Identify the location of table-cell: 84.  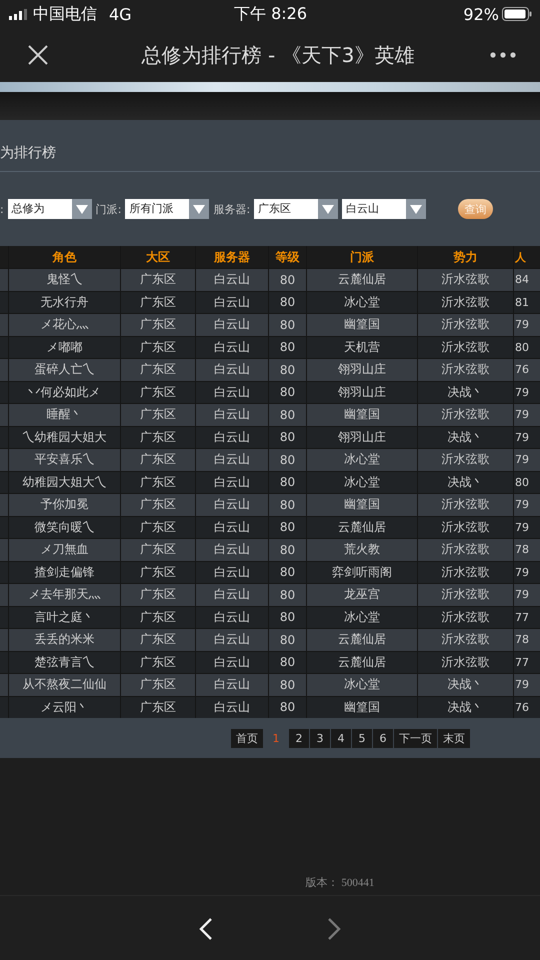
(527, 279).